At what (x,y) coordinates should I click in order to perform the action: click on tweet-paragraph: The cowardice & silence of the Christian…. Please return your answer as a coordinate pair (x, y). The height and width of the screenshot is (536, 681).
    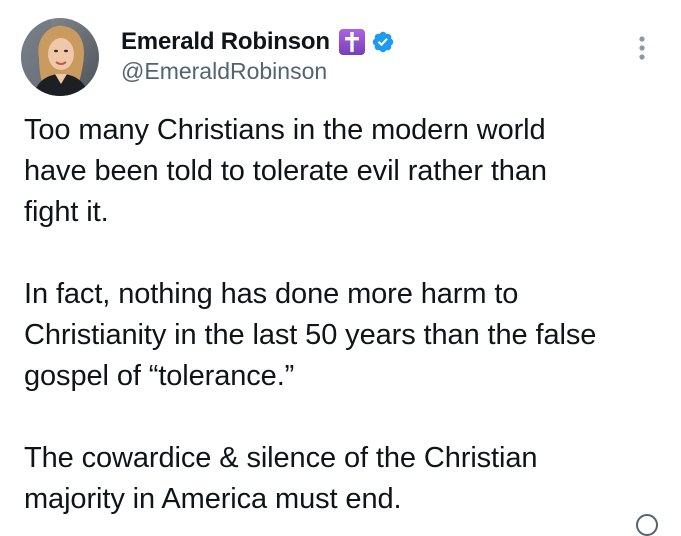
    Looking at the image, I should click on (281, 478).